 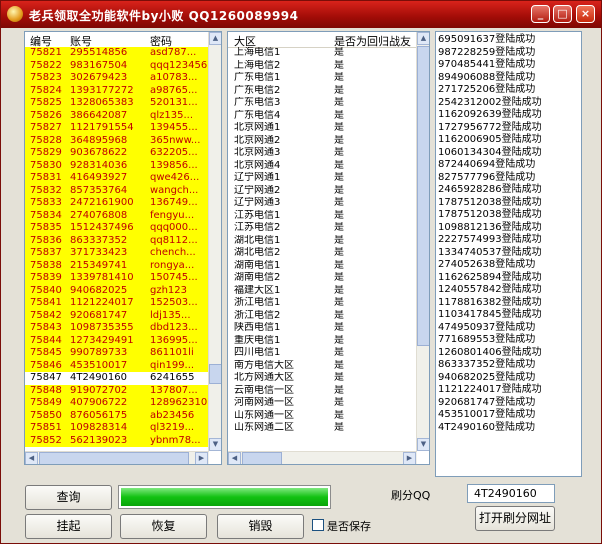 What do you see at coordinates (540, 14) in the screenshot?
I see `minimize-button: _` at bounding box center [540, 14].